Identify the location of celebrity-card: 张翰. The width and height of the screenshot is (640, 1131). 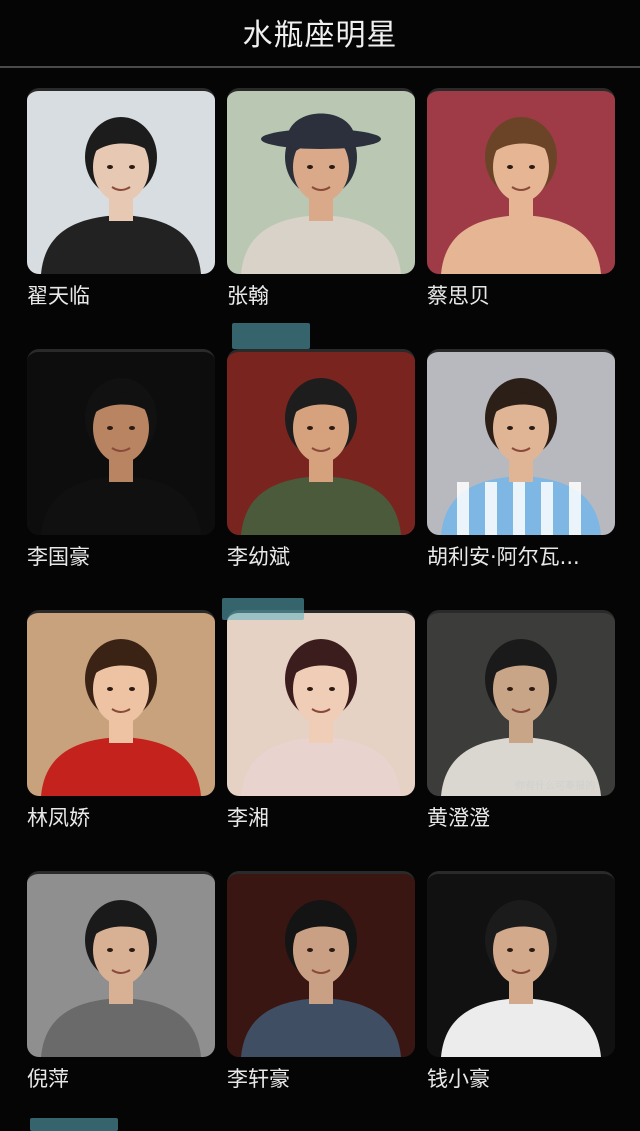
(321, 203).